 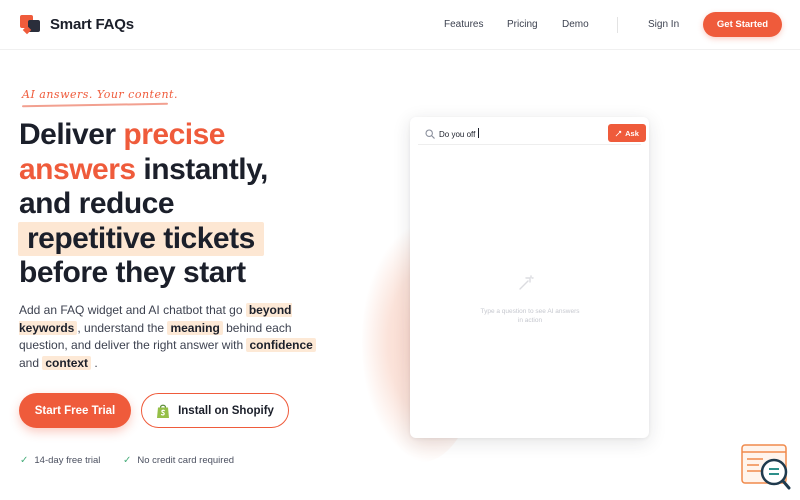 I want to click on install-on-shopify-button: Install on Shopify, so click(x=215, y=410).